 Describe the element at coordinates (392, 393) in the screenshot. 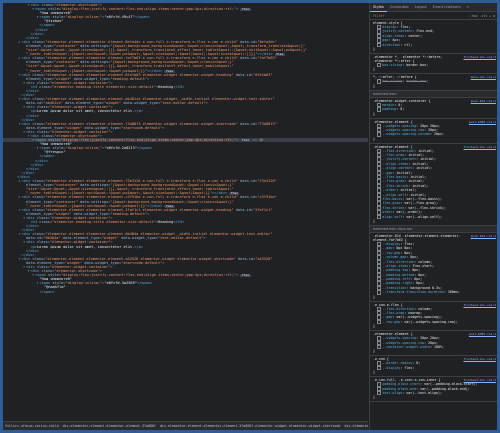

I see `property-name: text-align` at that location.